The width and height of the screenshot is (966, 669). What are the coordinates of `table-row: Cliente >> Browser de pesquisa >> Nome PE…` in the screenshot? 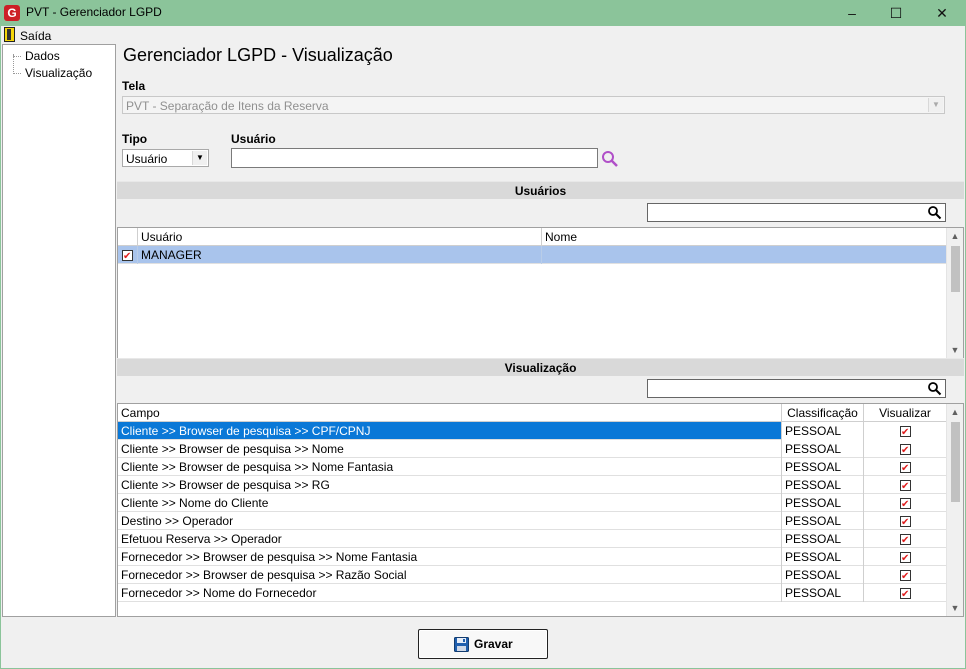 It's located at (532, 449).